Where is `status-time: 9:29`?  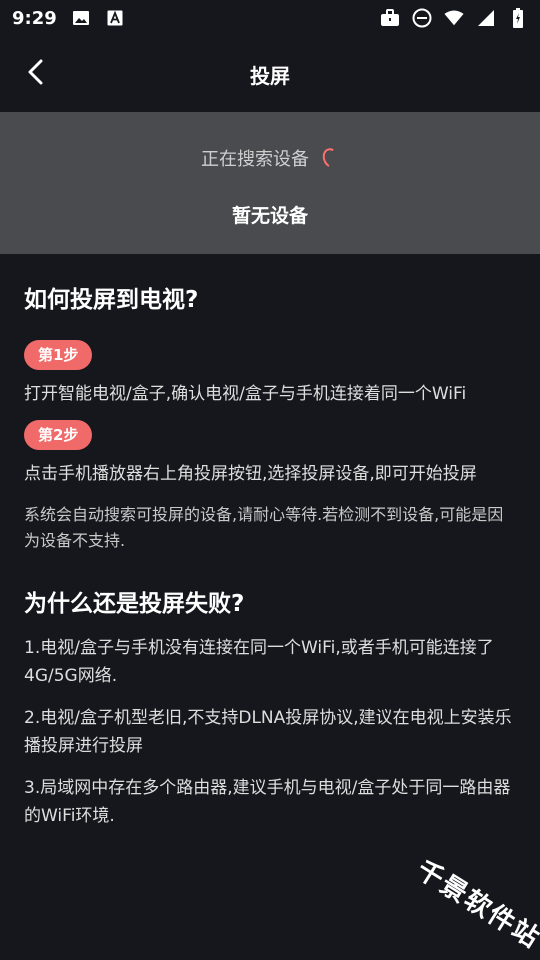
status-time: 9:29 is located at coordinates (34, 18).